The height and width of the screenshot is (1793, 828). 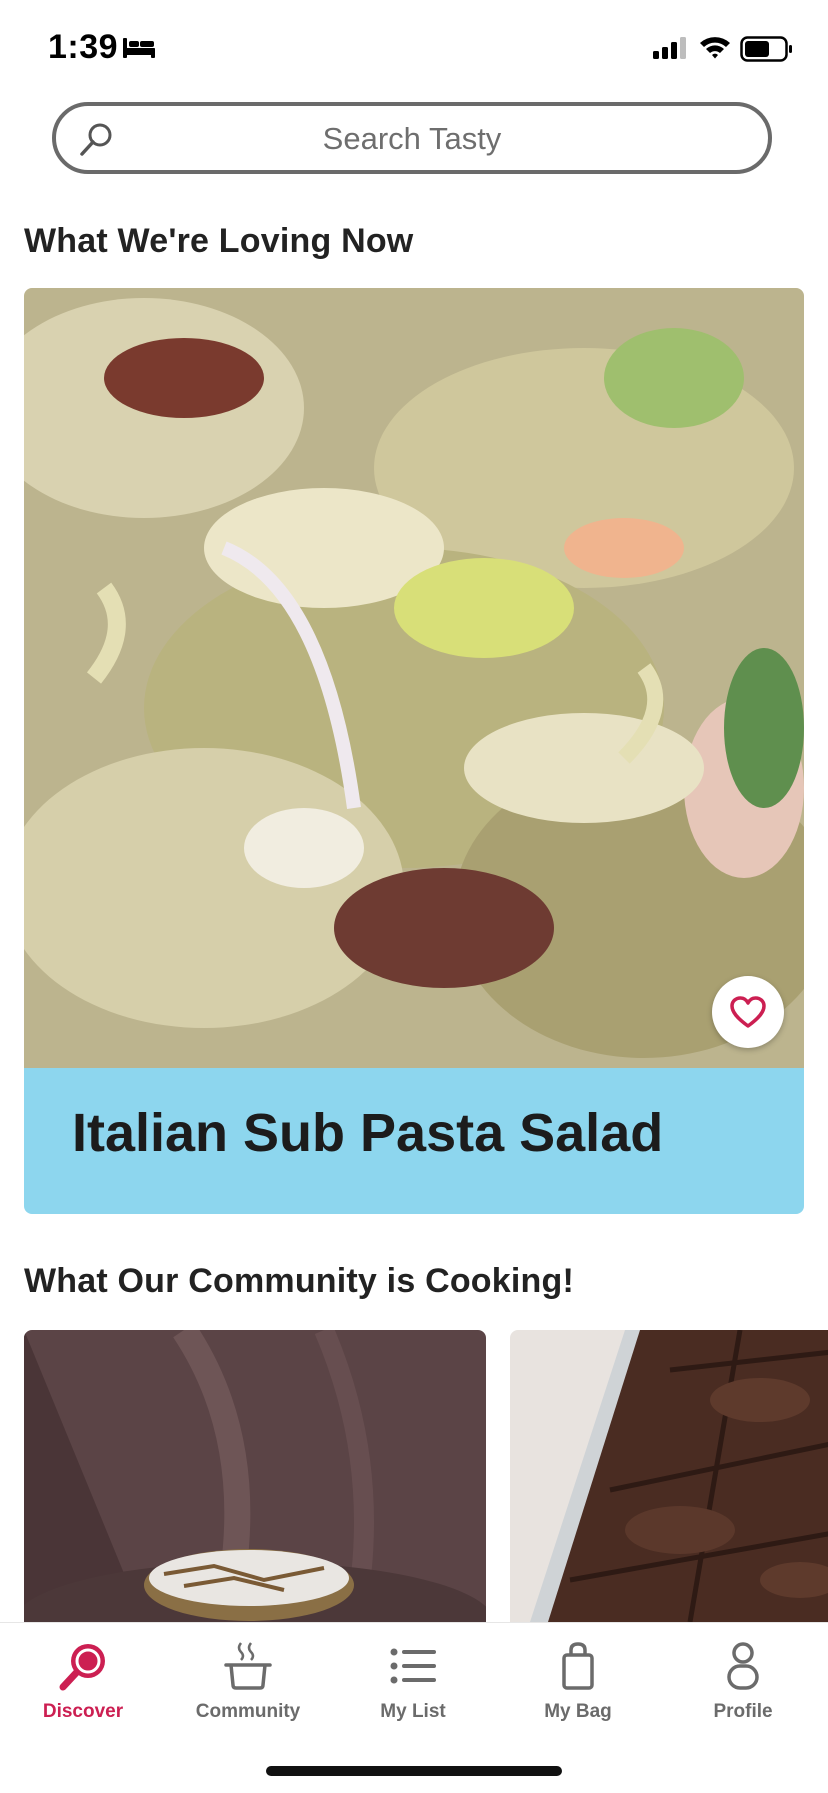 What do you see at coordinates (219, 241) in the screenshot?
I see `featured-section-title: What We're Loving Now` at bounding box center [219, 241].